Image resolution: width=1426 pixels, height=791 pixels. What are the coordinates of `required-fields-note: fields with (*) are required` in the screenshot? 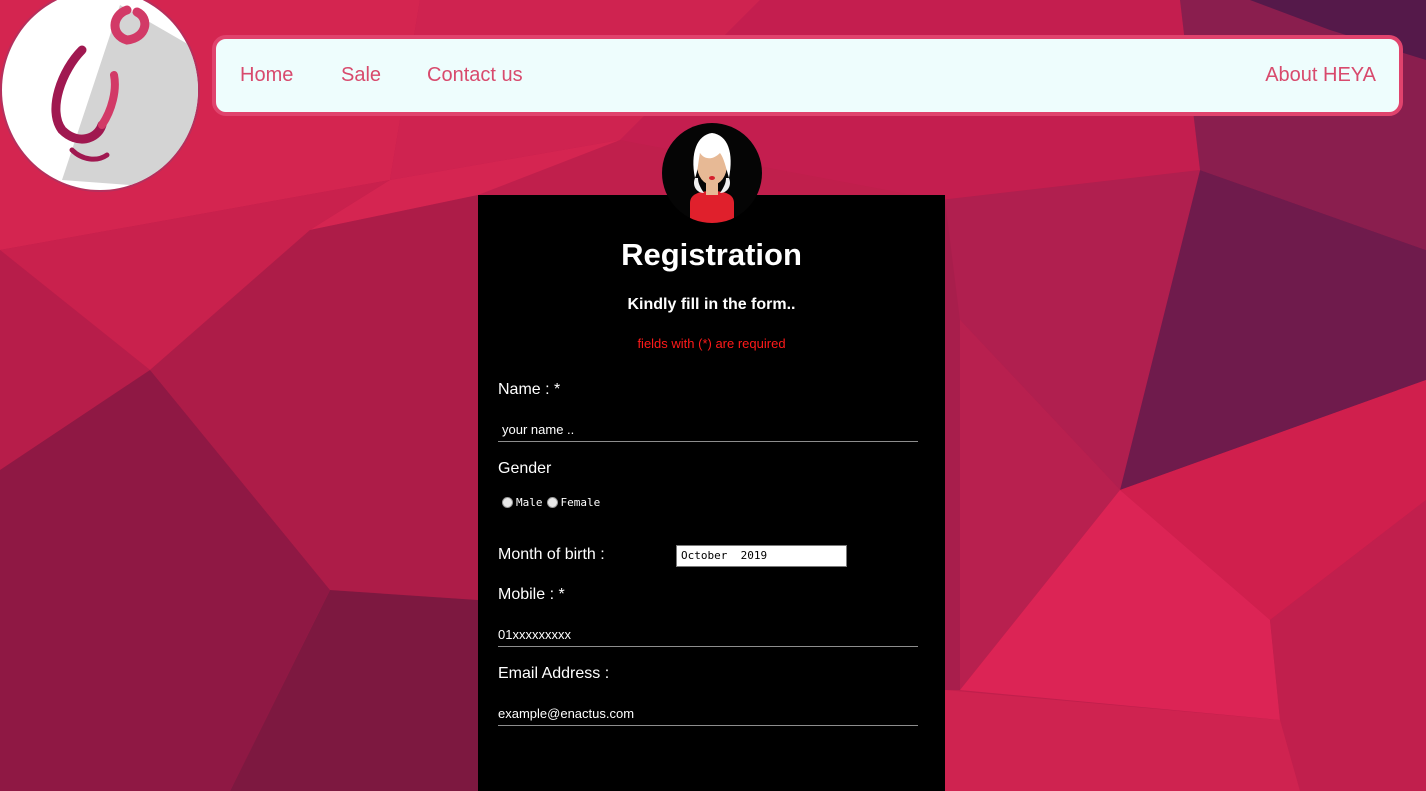 It's located at (711, 343).